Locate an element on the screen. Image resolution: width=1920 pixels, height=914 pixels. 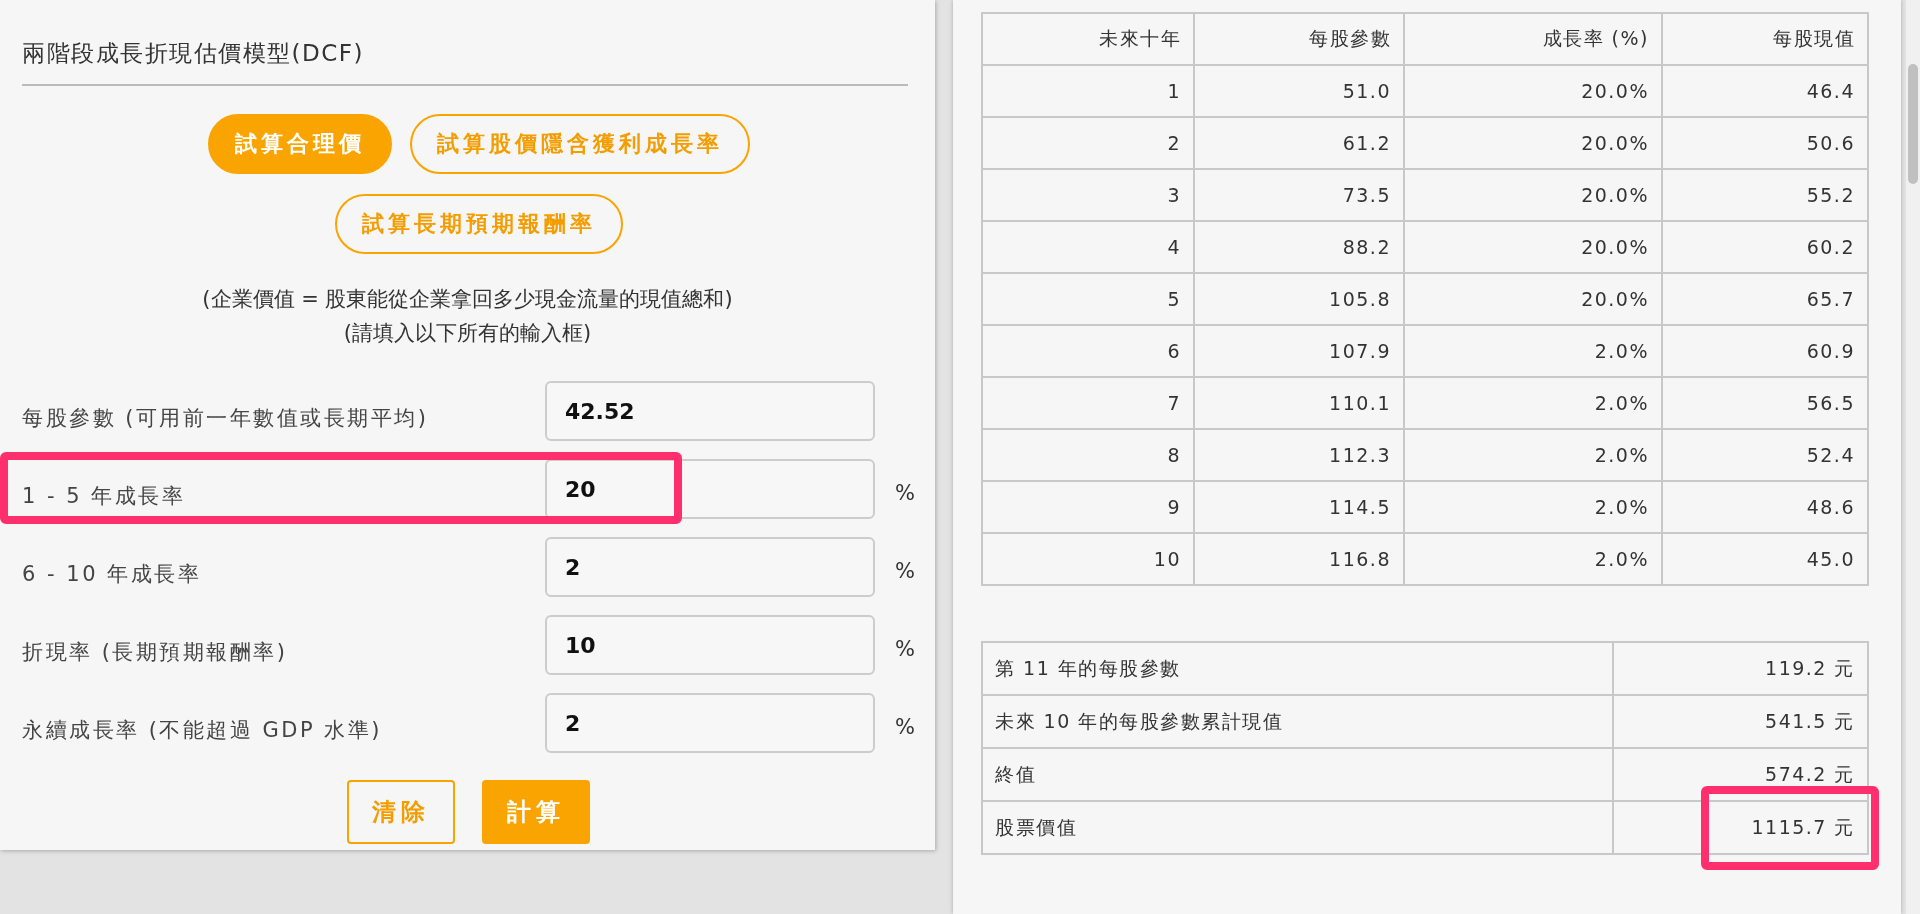
field-label: 折現率 (長期預期報酬率) is located at coordinates (155, 652).